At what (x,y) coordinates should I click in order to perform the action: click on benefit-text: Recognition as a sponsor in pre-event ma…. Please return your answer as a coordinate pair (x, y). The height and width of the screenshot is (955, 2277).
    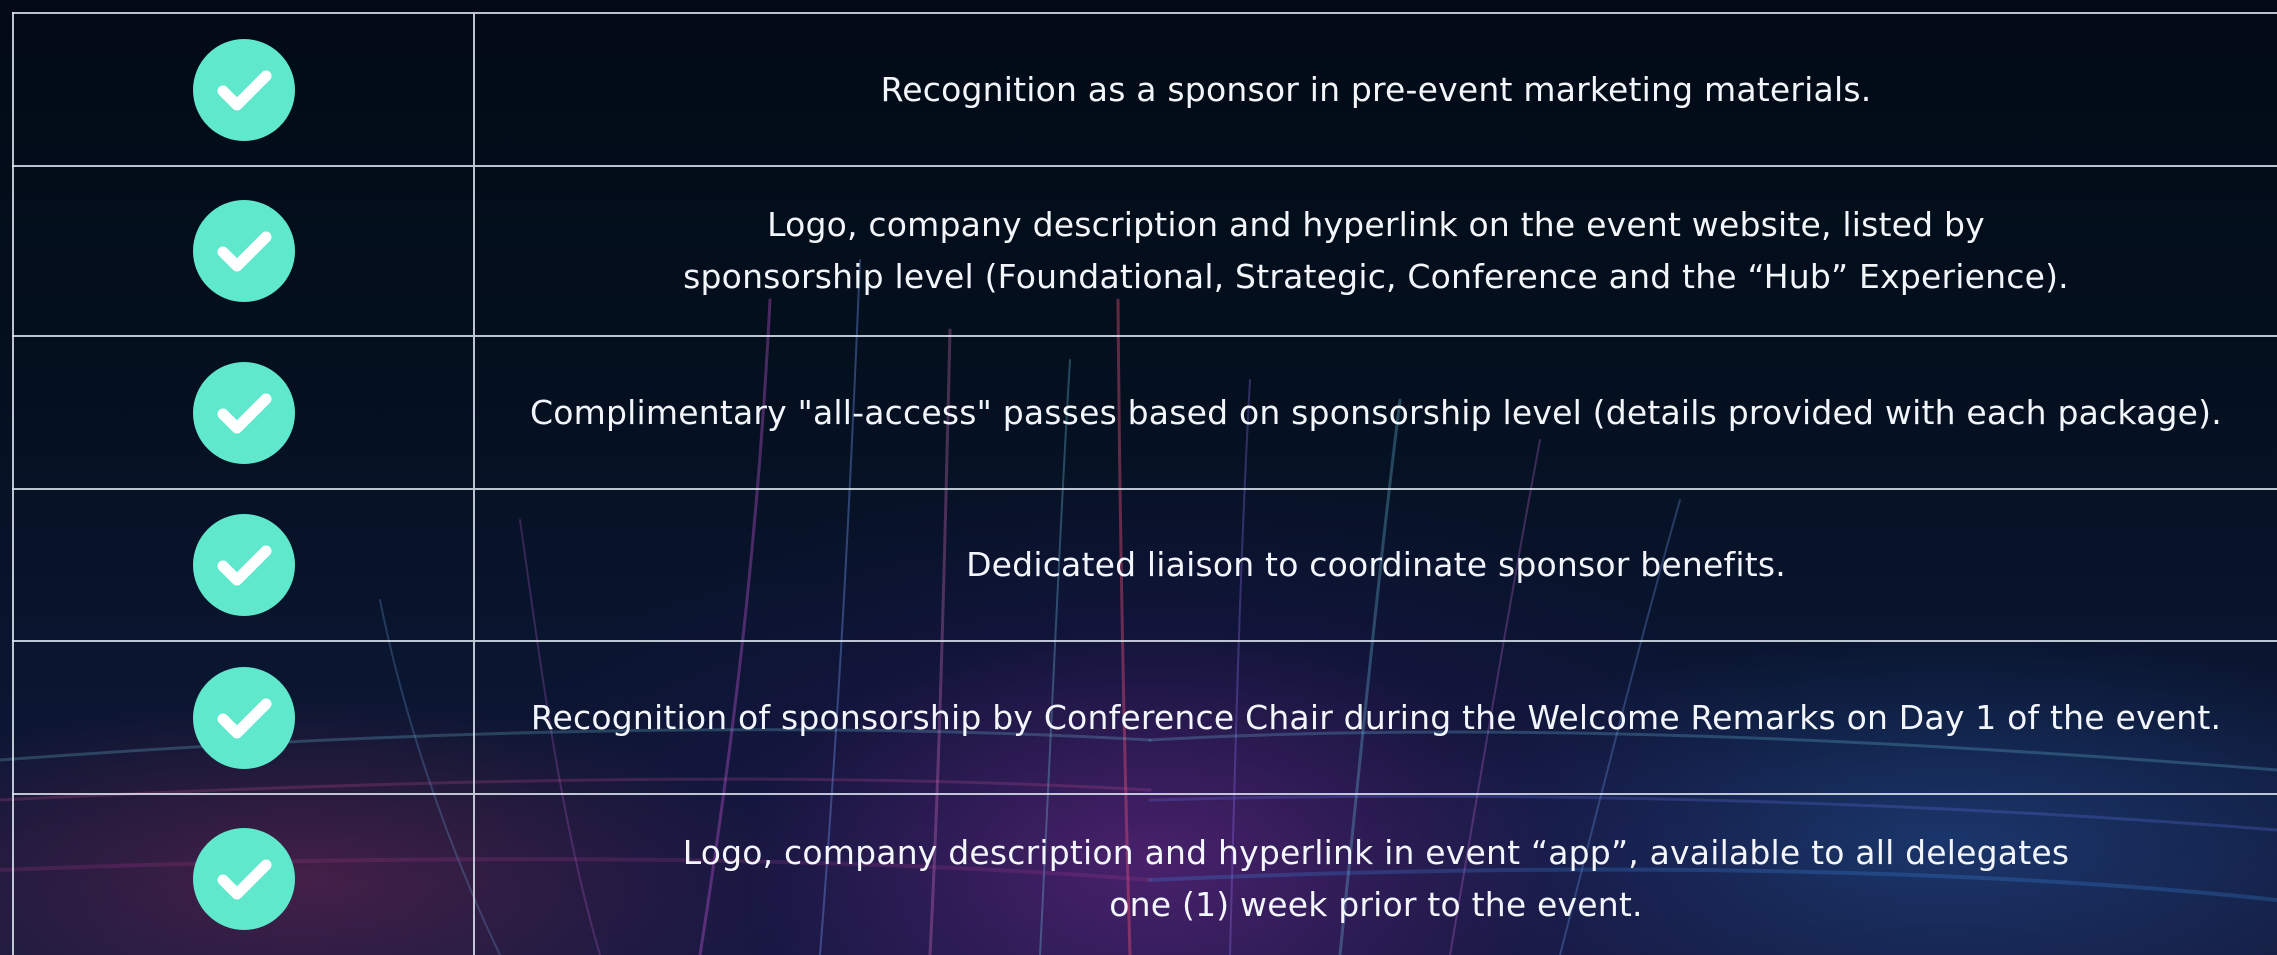
    Looking at the image, I should click on (1376, 89).